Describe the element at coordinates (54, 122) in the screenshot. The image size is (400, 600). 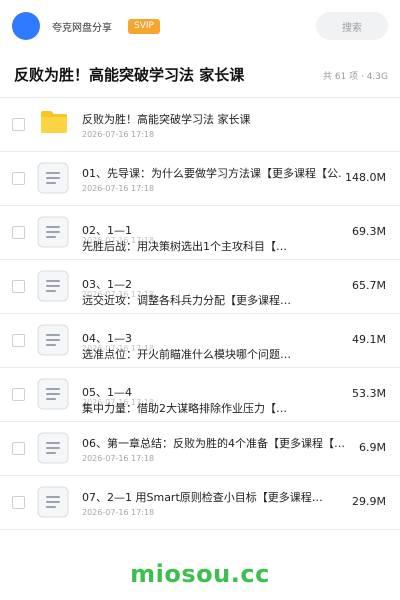
I see `folder-icon` at that location.